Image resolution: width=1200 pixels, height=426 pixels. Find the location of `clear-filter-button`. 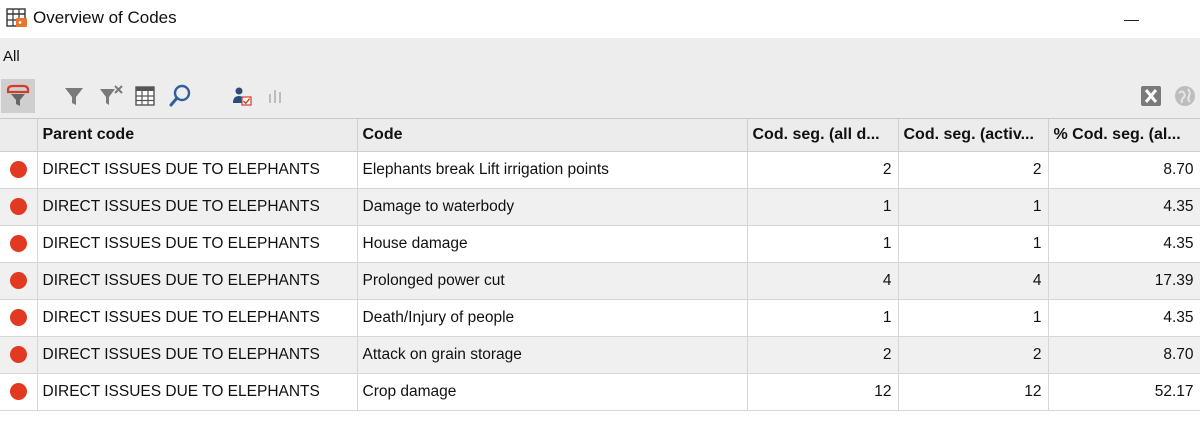

clear-filter-button is located at coordinates (111, 96).